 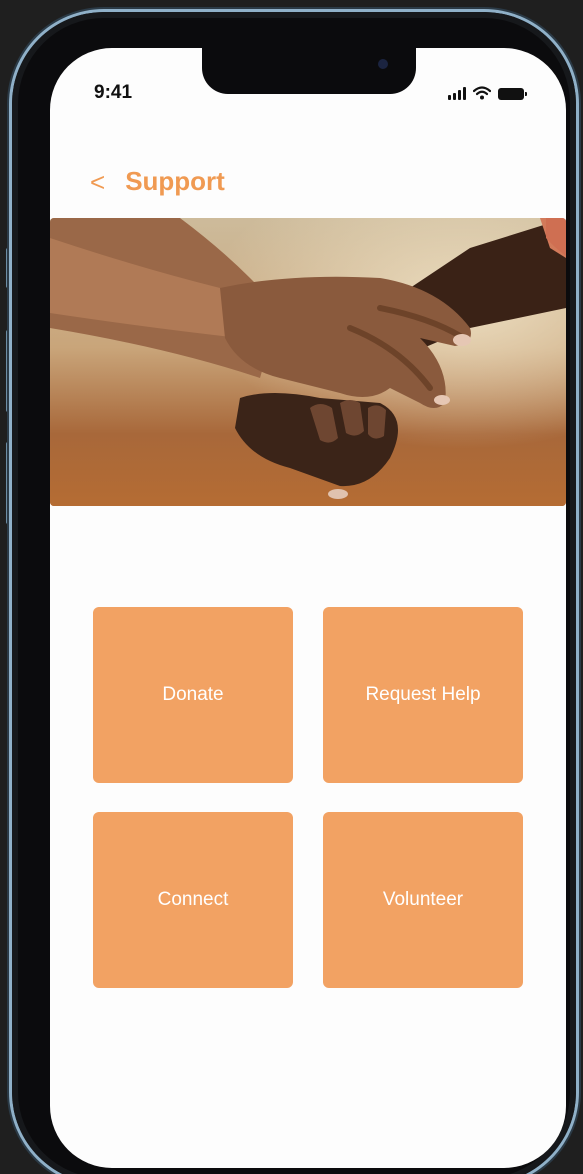 I want to click on wifi-icon, so click(x=482, y=93).